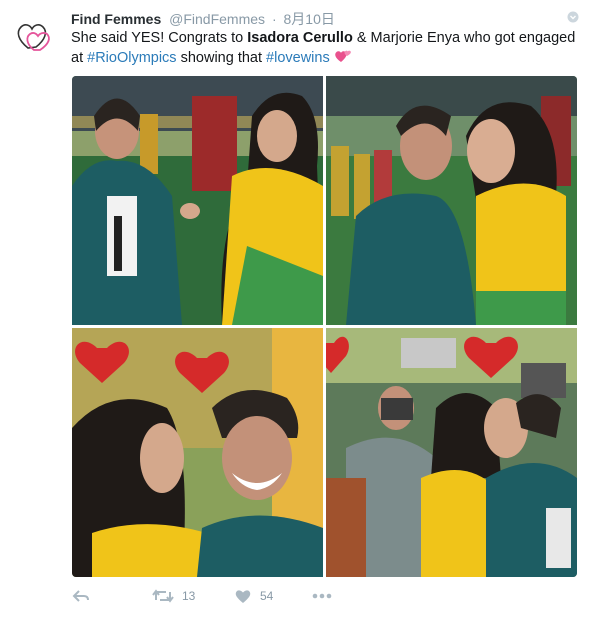 This screenshot has height=617, width=591. What do you see at coordinates (300, 38) in the screenshot?
I see `tweet-text-bold-name: Isadora Cerullo` at bounding box center [300, 38].